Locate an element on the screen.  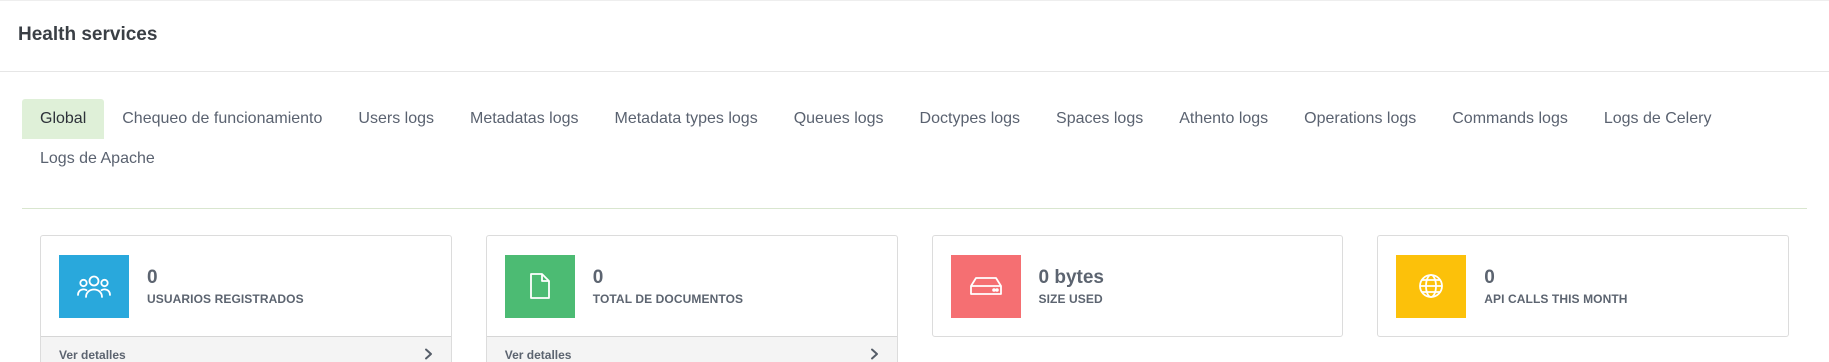
tab-logs-de-celery: Logs de Celery is located at coordinates (1658, 119).